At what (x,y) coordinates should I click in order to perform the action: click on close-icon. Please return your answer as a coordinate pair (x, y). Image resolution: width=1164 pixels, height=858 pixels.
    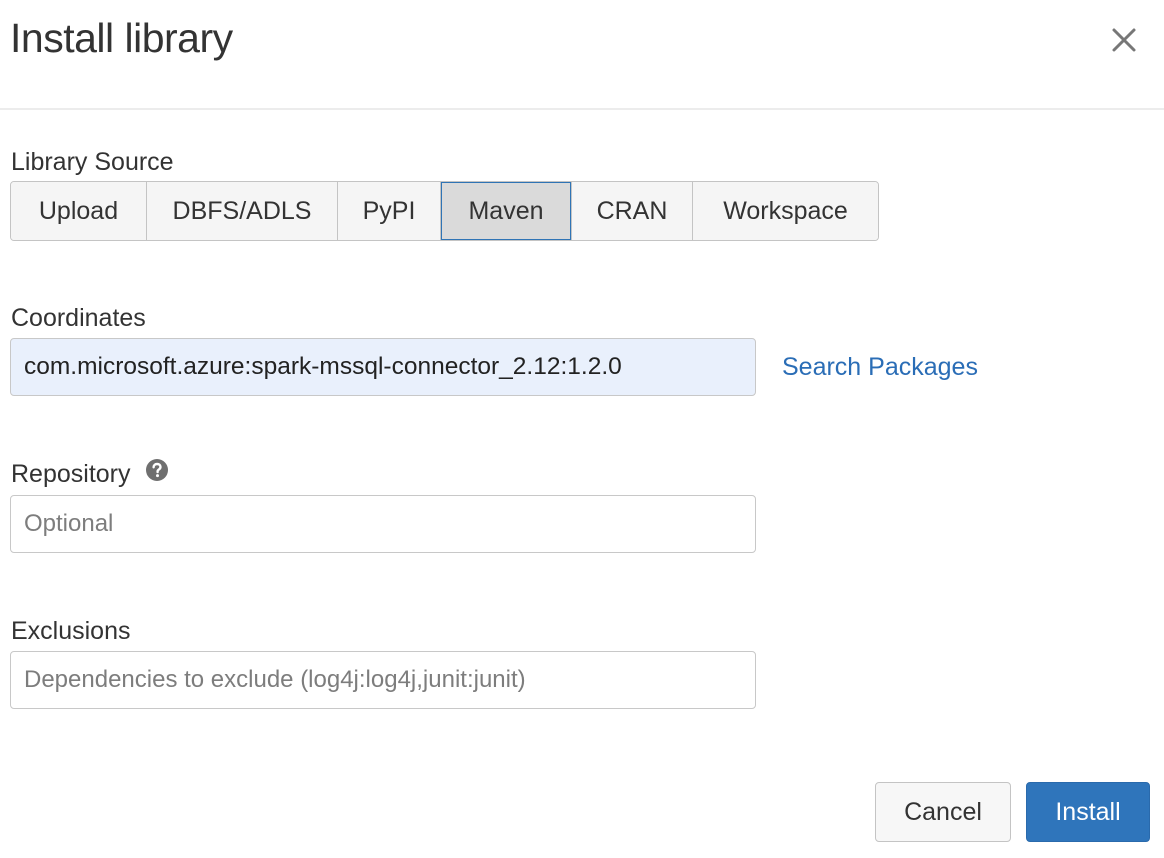
    Looking at the image, I should click on (1124, 40).